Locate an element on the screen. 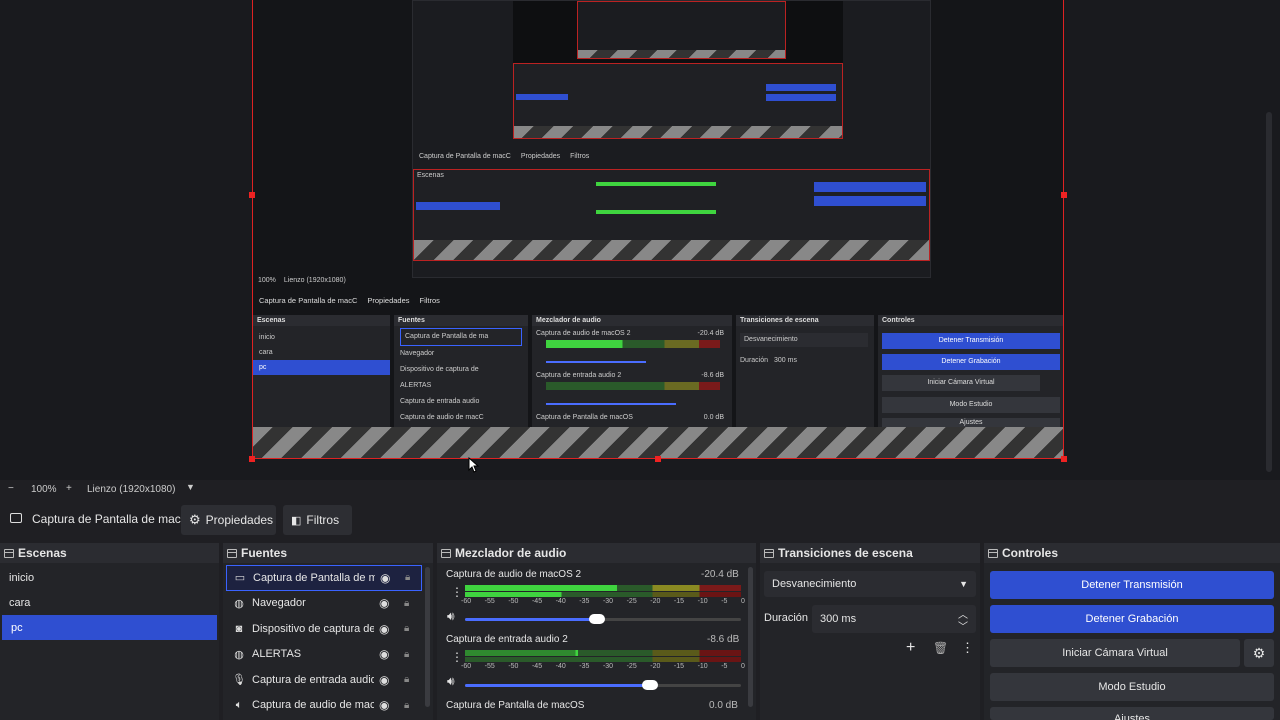 The width and height of the screenshot is (1280, 720). source-item: 🔈︎ Captura de audio de macC ◉ 🔒︎ is located at coordinates (324, 706).